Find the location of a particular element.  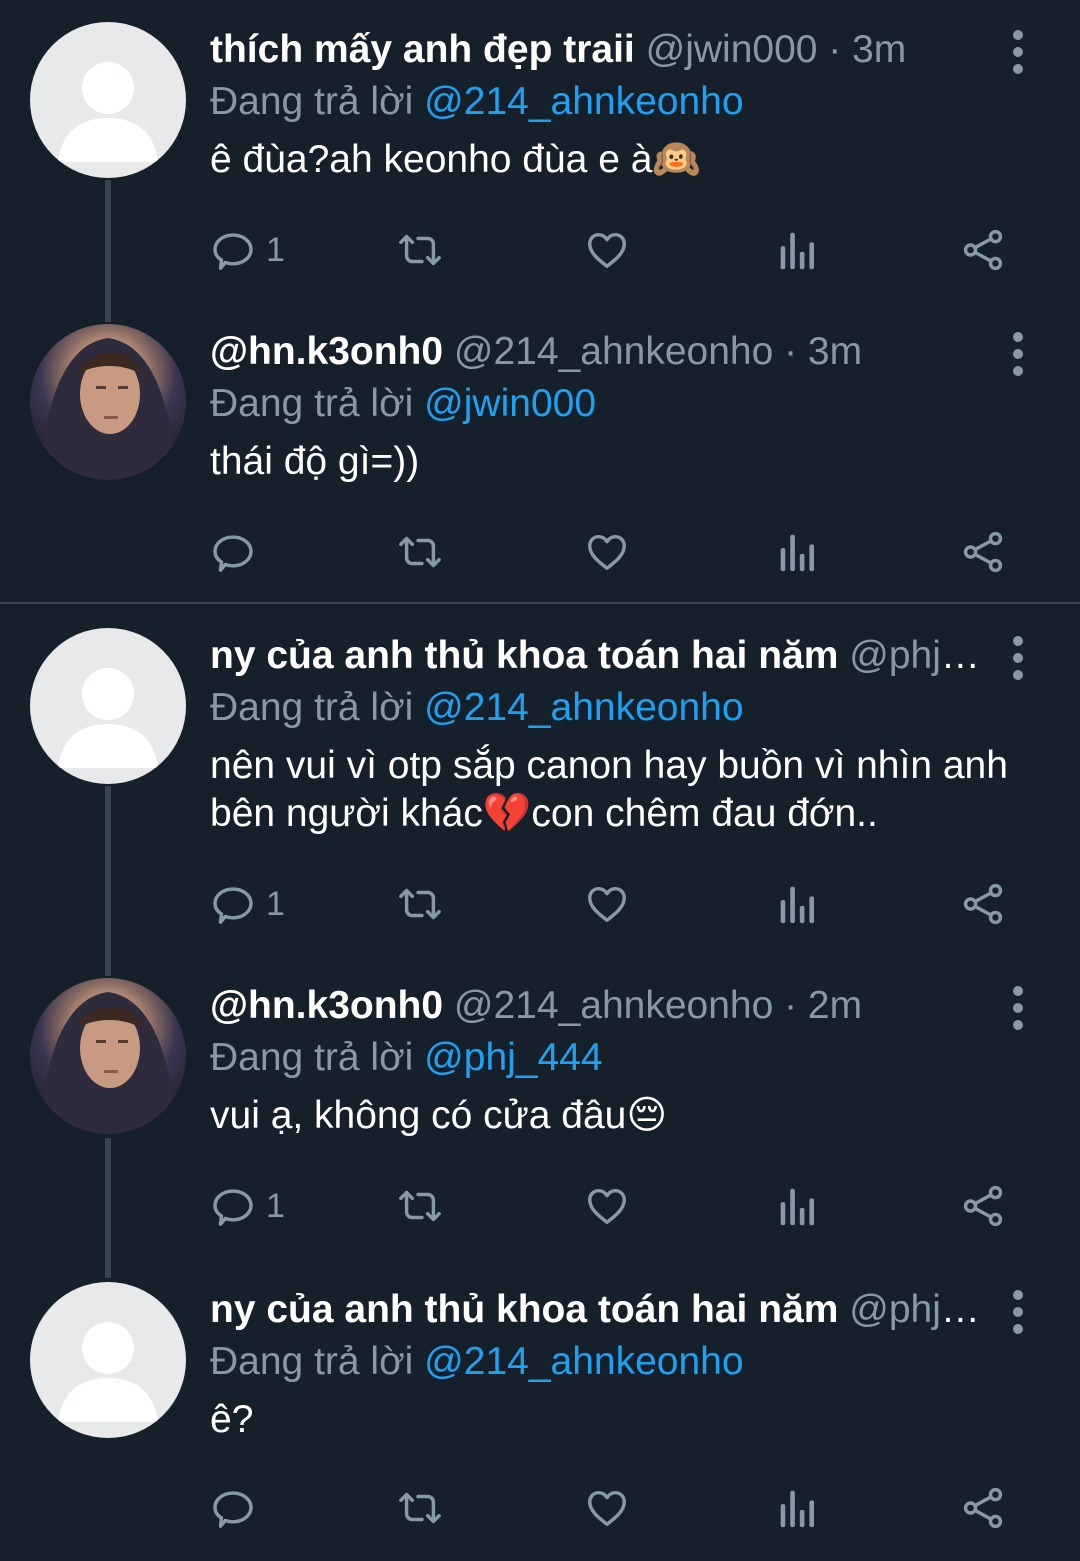

tweet-text: vui ạ, không có cửa đâu😔 is located at coordinates (439, 1115).